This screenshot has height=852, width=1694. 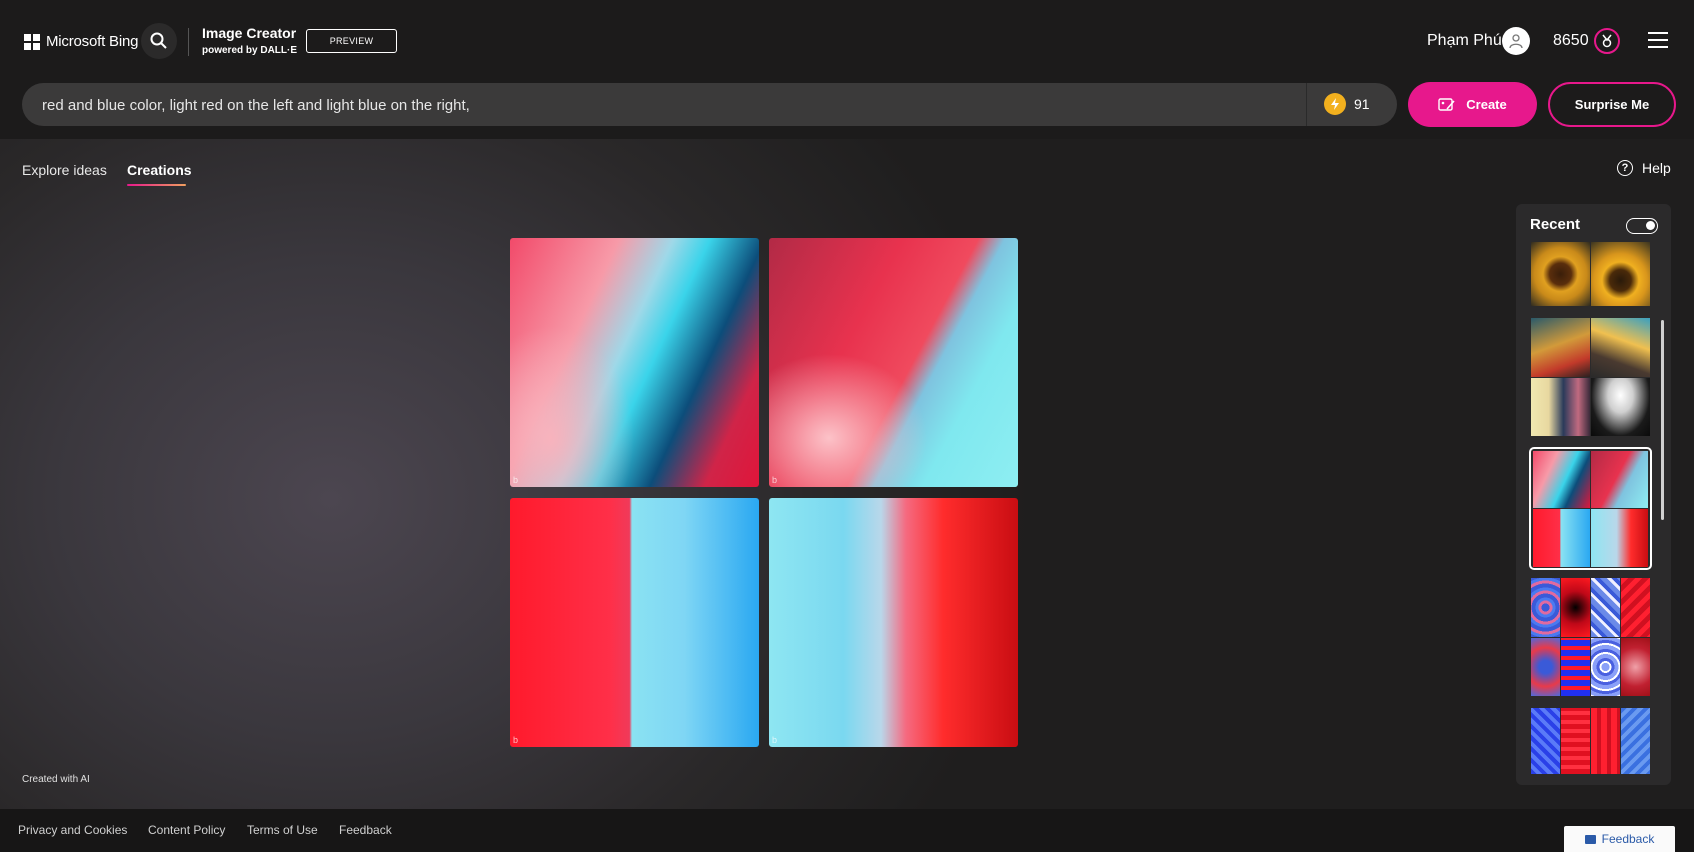 What do you see at coordinates (156, 185) in the screenshot?
I see `active-tab-indicator` at bounding box center [156, 185].